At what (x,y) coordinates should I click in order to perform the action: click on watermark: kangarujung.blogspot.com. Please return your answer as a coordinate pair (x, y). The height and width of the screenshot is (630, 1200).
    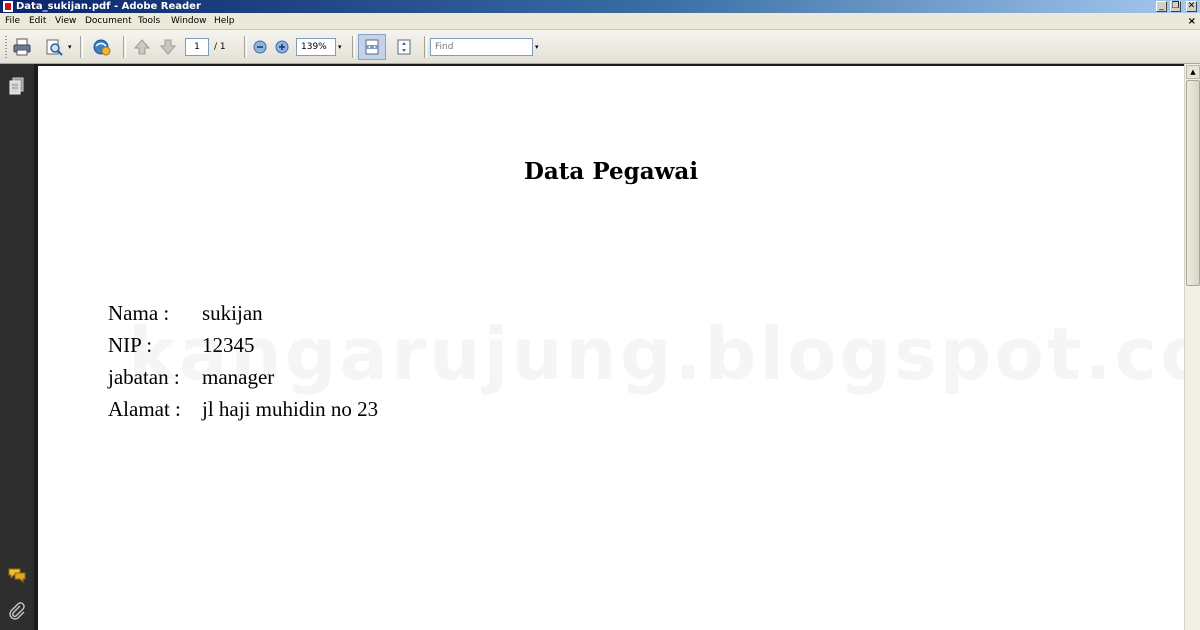
    Looking at the image, I should click on (656, 354).